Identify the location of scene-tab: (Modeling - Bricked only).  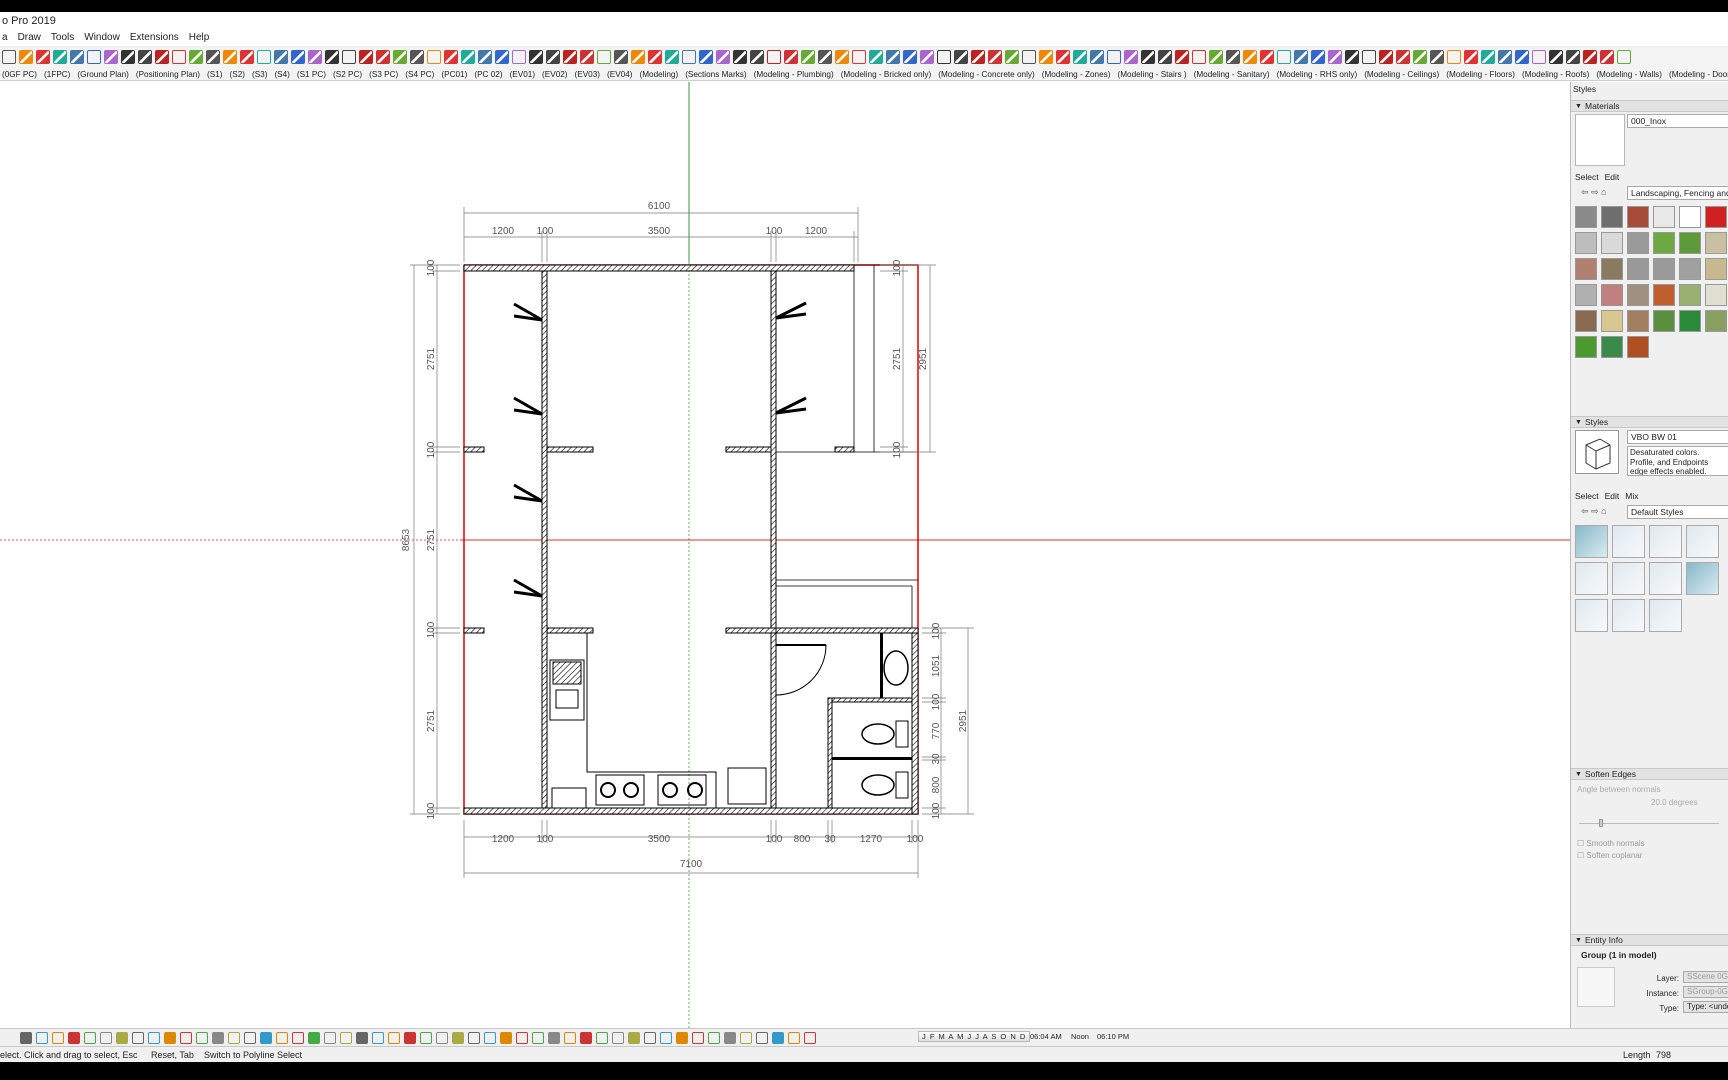
(886, 74).